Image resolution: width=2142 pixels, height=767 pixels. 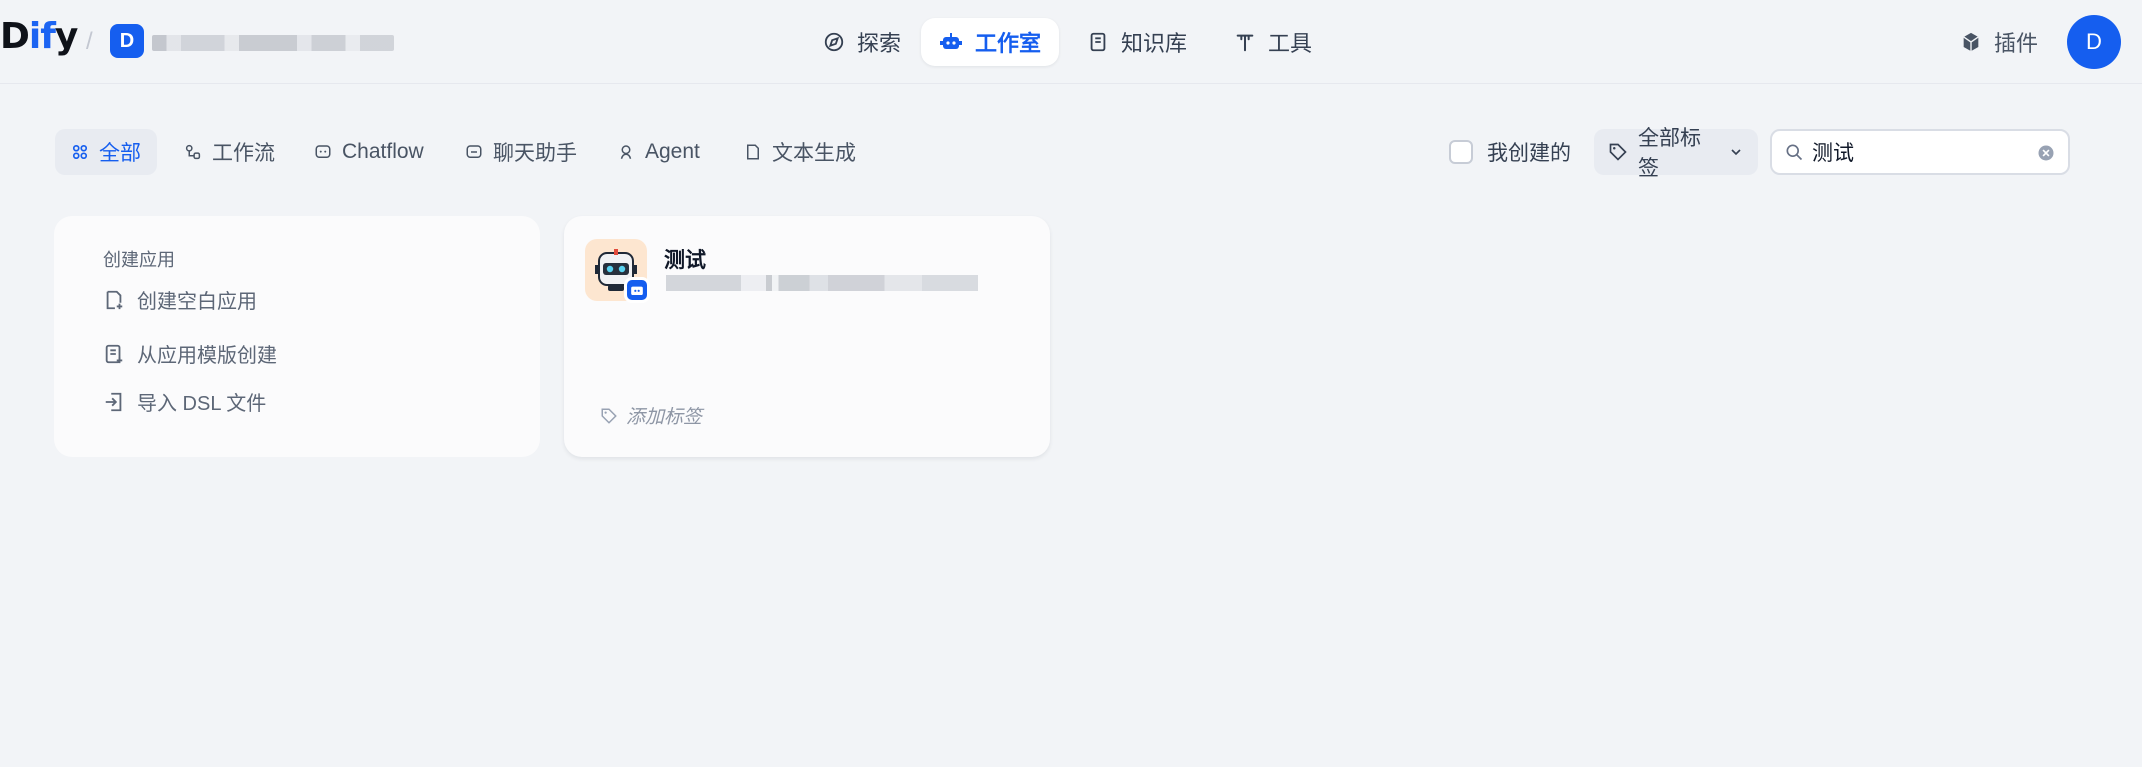 What do you see at coordinates (1917, 152) in the screenshot?
I see `search-input` at bounding box center [1917, 152].